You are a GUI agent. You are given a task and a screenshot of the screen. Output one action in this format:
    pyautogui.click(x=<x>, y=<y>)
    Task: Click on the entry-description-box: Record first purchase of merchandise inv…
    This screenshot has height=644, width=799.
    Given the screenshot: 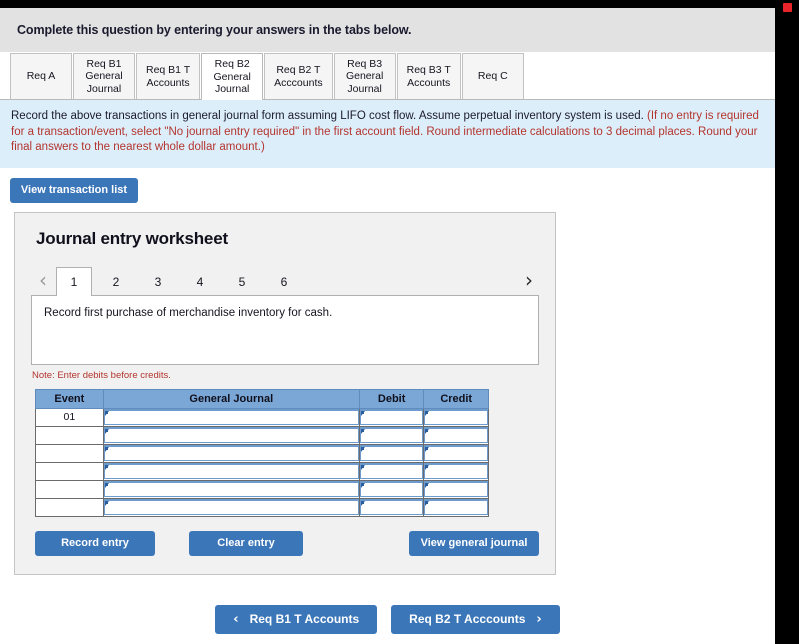 What is the action you would take?
    pyautogui.click(x=285, y=329)
    